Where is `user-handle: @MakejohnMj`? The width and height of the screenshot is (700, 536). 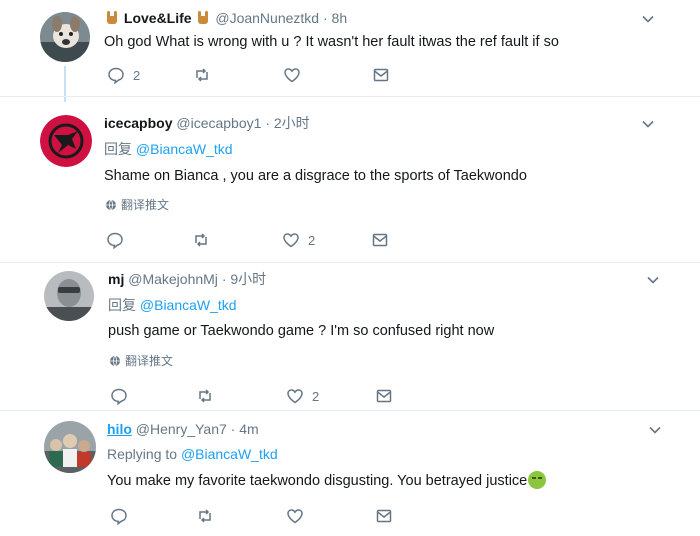 user-handle: @MakejohnMj is located at coordinates (173, 279).